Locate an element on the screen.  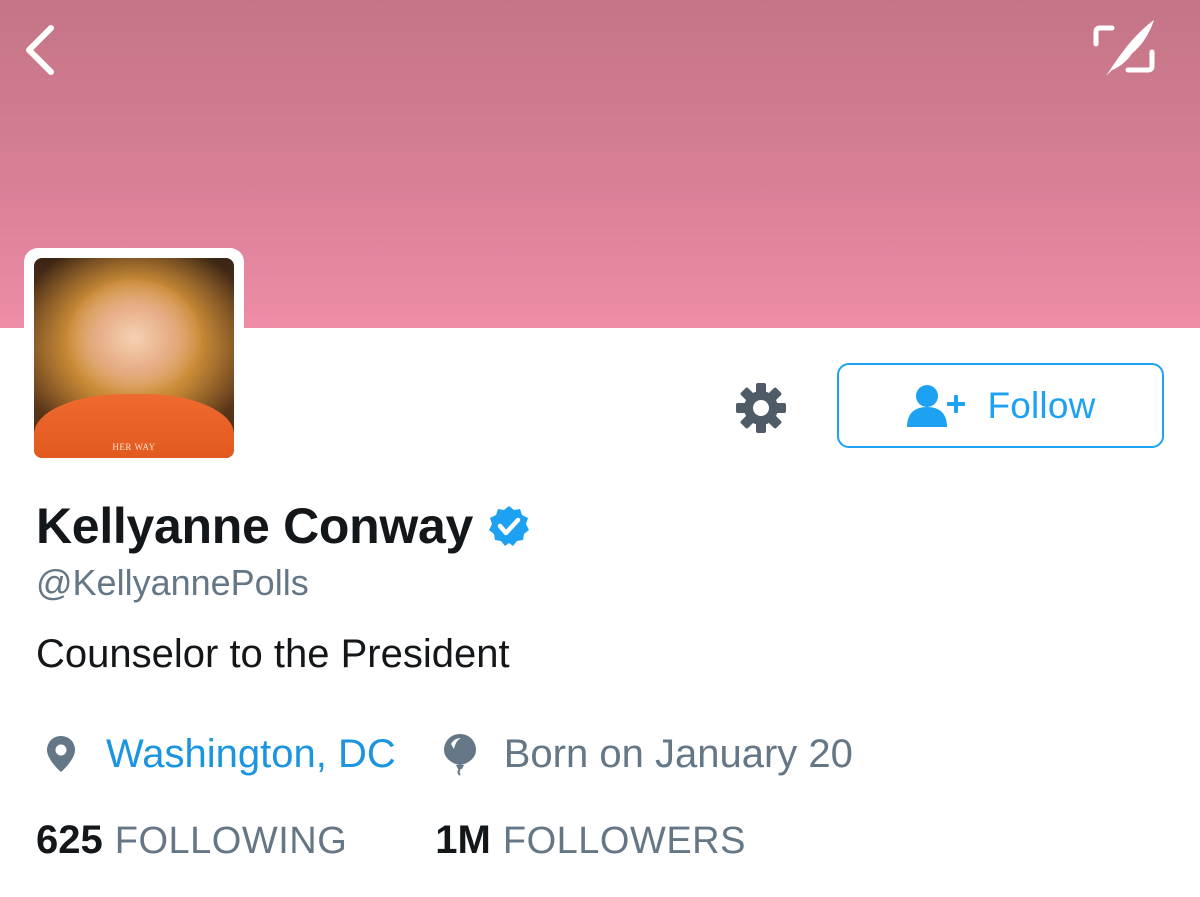
profile-name: Kellyanne Conway is located at coordinates (254, 526).